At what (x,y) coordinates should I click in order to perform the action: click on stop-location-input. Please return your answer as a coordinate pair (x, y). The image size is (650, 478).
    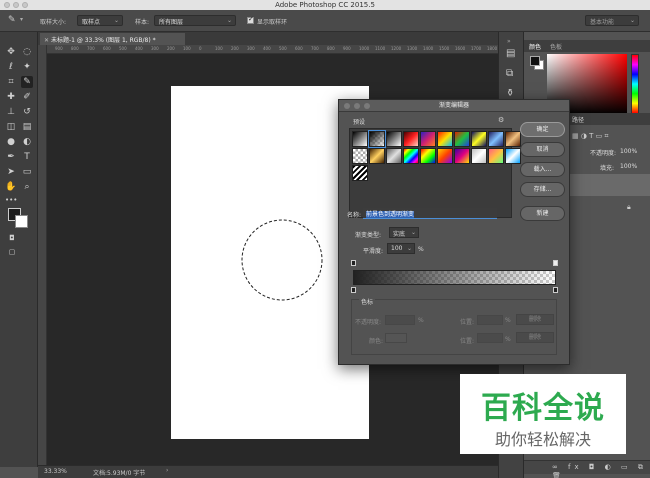
    Looking at the image, I should click on (490, 320).